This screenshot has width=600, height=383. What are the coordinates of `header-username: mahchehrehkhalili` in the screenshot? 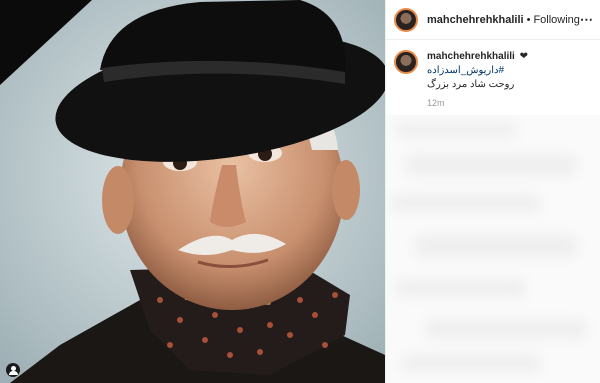 It's located at (475, 20).